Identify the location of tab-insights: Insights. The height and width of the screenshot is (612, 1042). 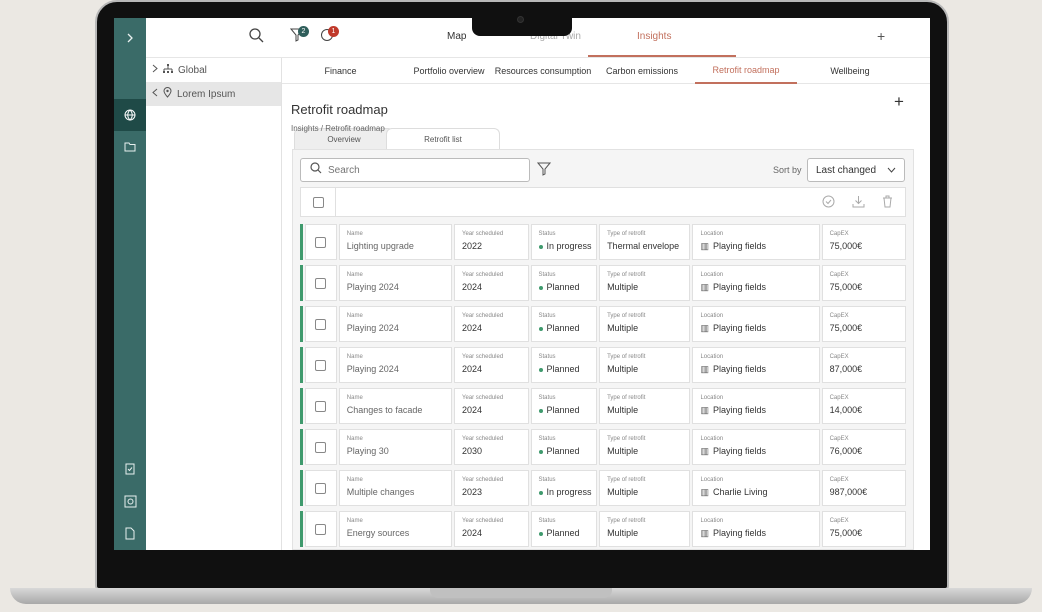
(654, 36).